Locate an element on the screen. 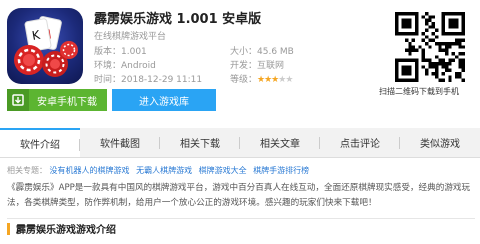 The image size is (480, 244). rating-info: 等级：★★★★★ is located at coordinates (261, 78).